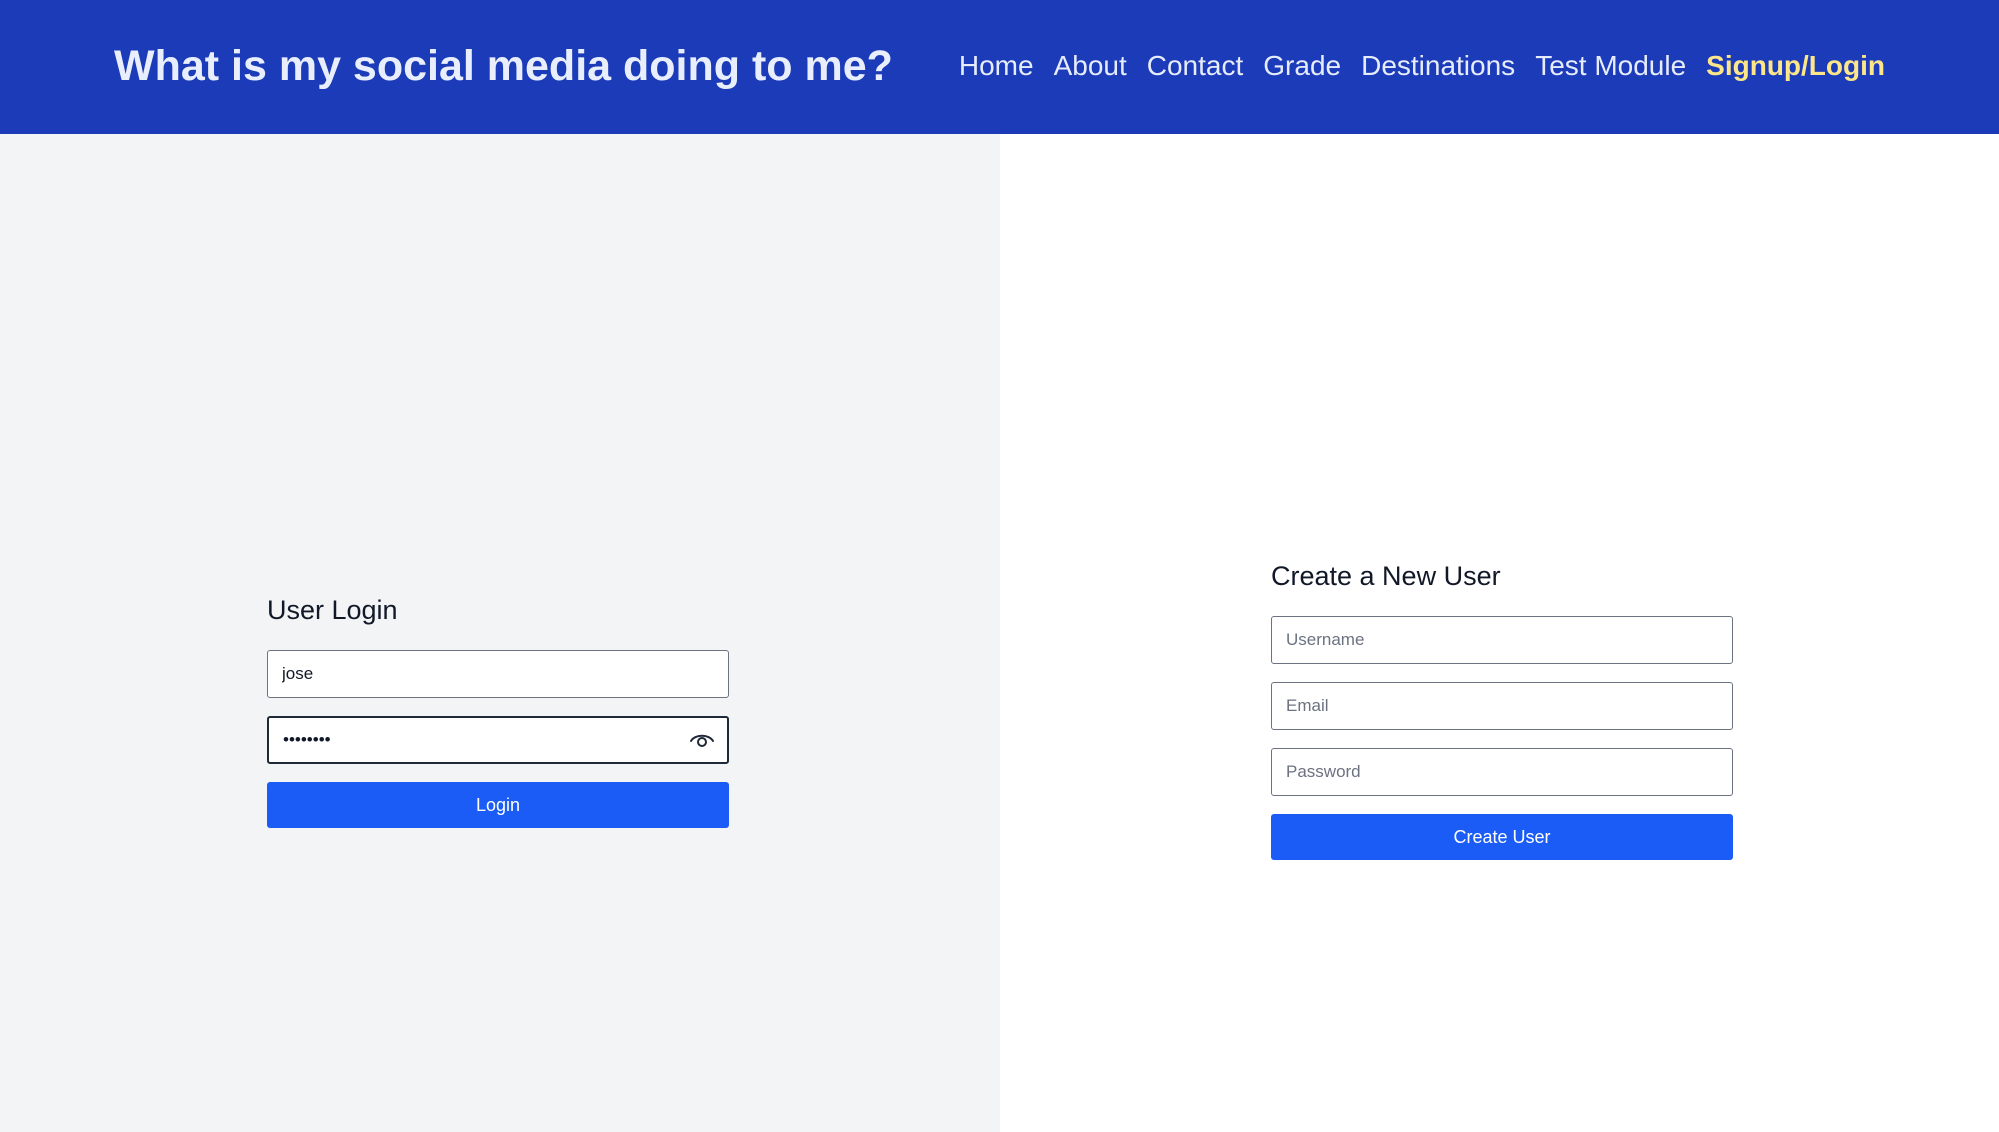 Image resolution: width=1999 pixels, height=1132 pixels. Describe the element at coordinates (1795, 66) in the screenshot. I see `nav-signup-login: Signup/Login` at that location.